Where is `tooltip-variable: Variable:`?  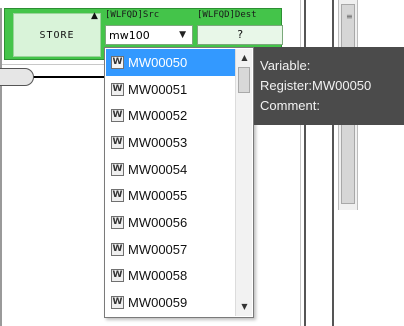 tooltip-variable: Variable: is located at coordinates (285, 65).